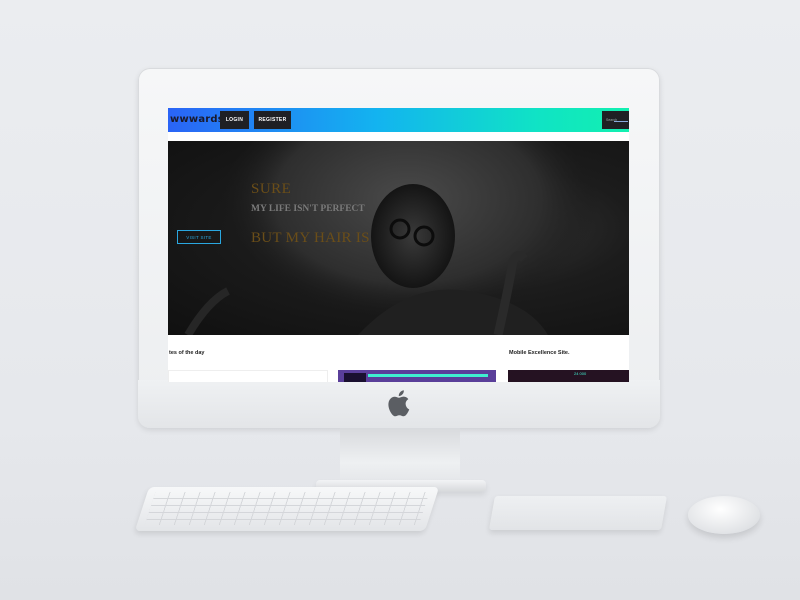 The width and height of the screenshot is (800, 600). Describe the element at coordinates (400, 457) in the screenshot. I see `monitor-stand` at that location.